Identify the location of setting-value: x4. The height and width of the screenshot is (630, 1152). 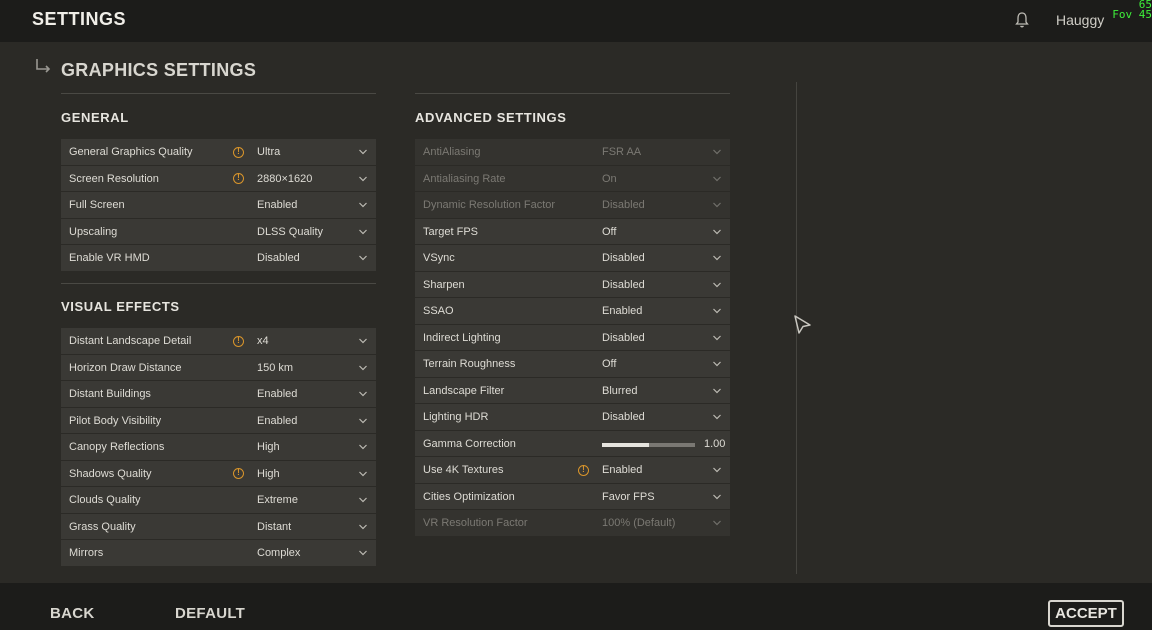
(263, 341).